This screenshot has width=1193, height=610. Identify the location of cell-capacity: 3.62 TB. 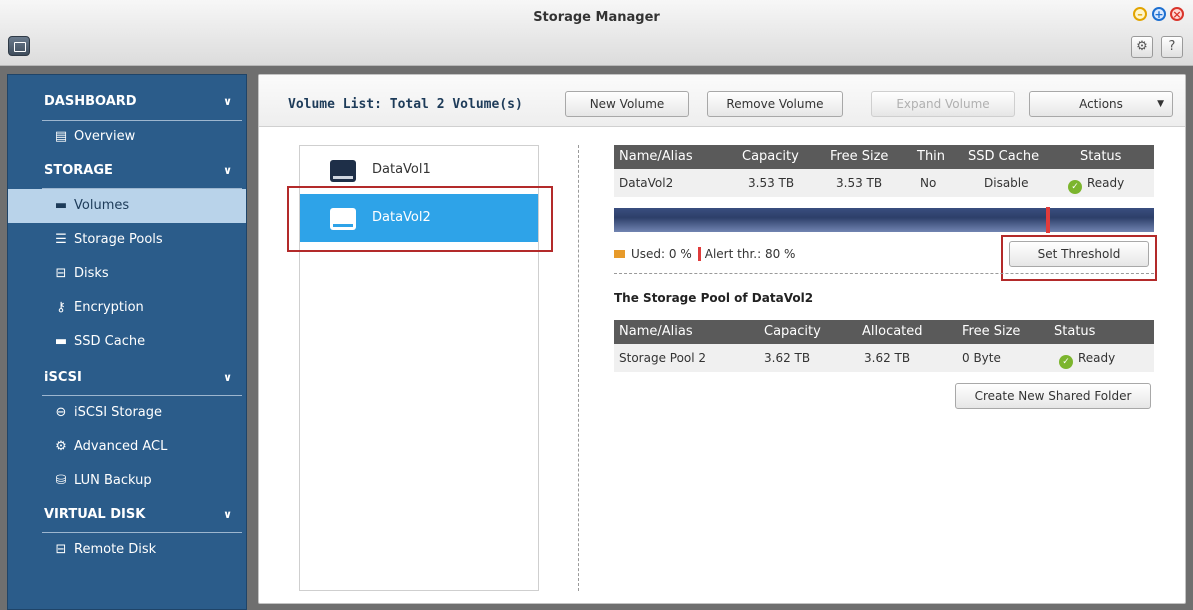
(787, 358).